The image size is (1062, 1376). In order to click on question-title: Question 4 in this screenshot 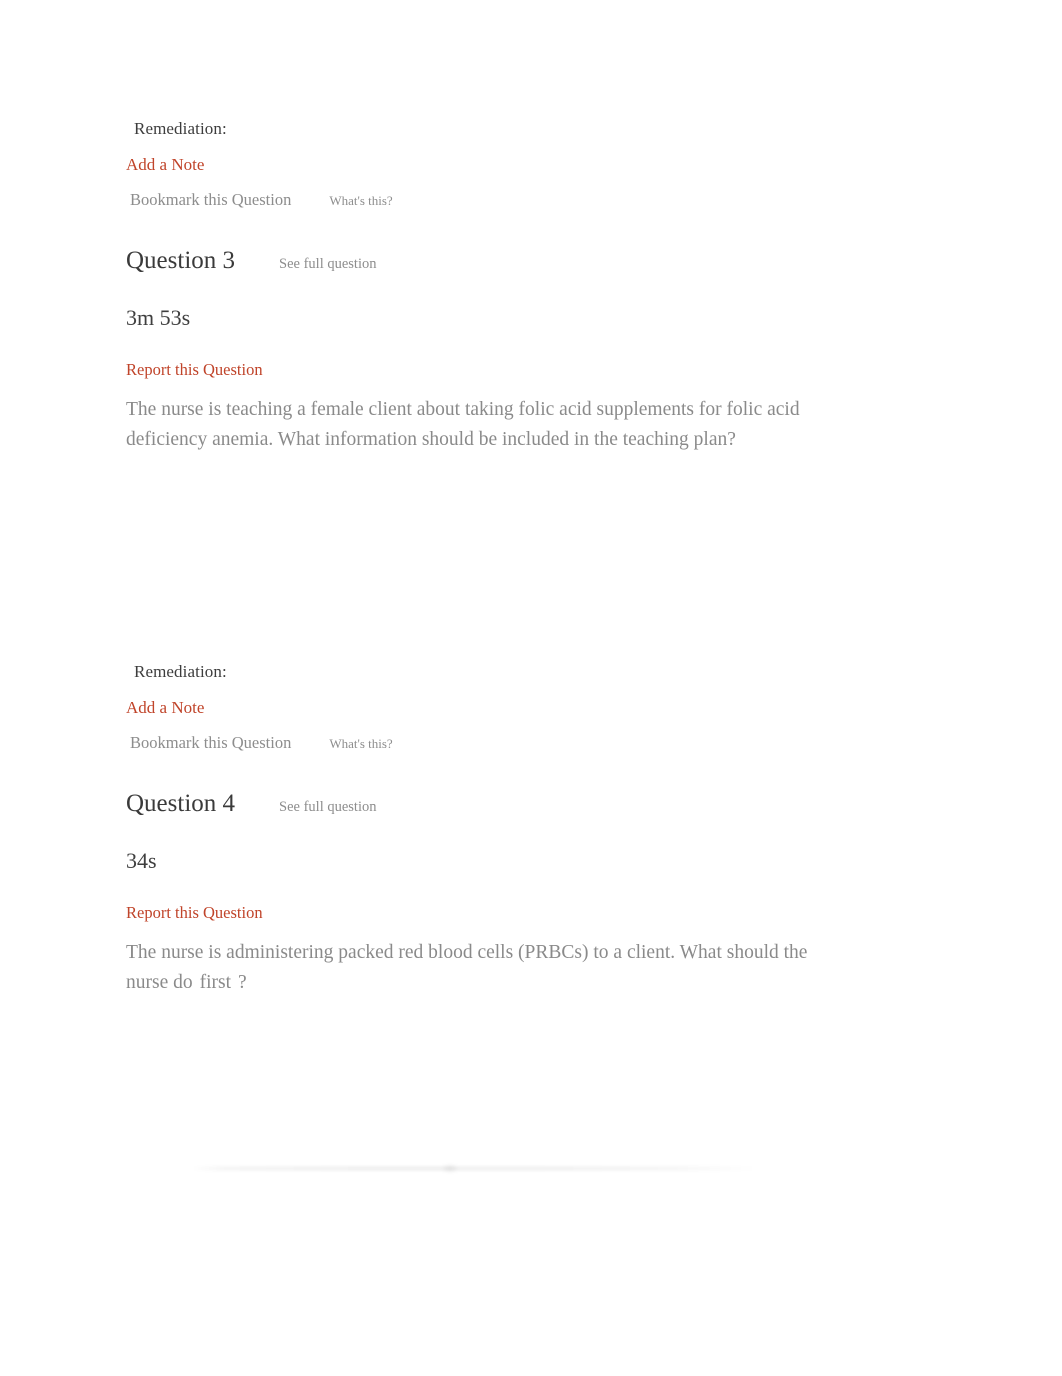, I will do `click(181, 803)`.